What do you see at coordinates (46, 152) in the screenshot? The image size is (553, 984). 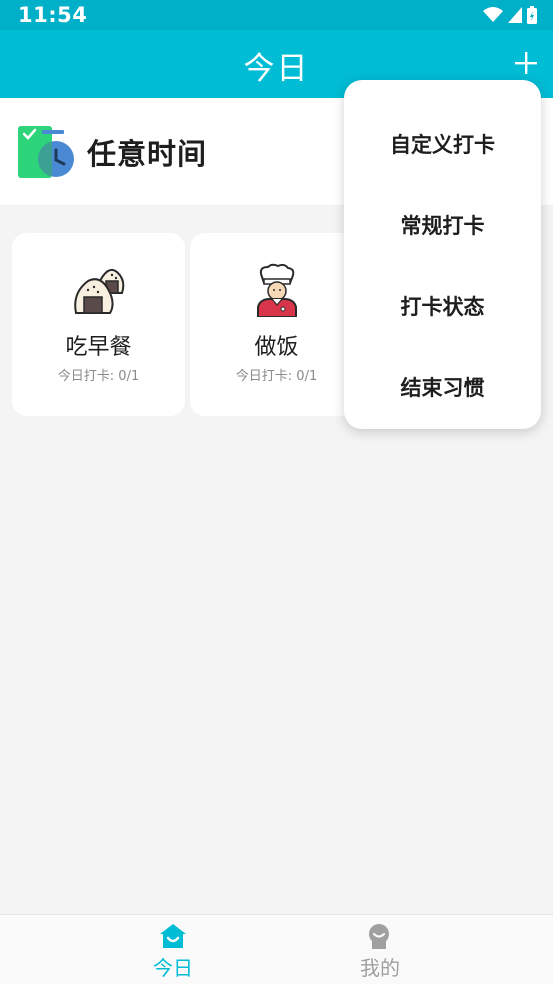 I see `timer-clock-icon` at bounding box center [46, 152].